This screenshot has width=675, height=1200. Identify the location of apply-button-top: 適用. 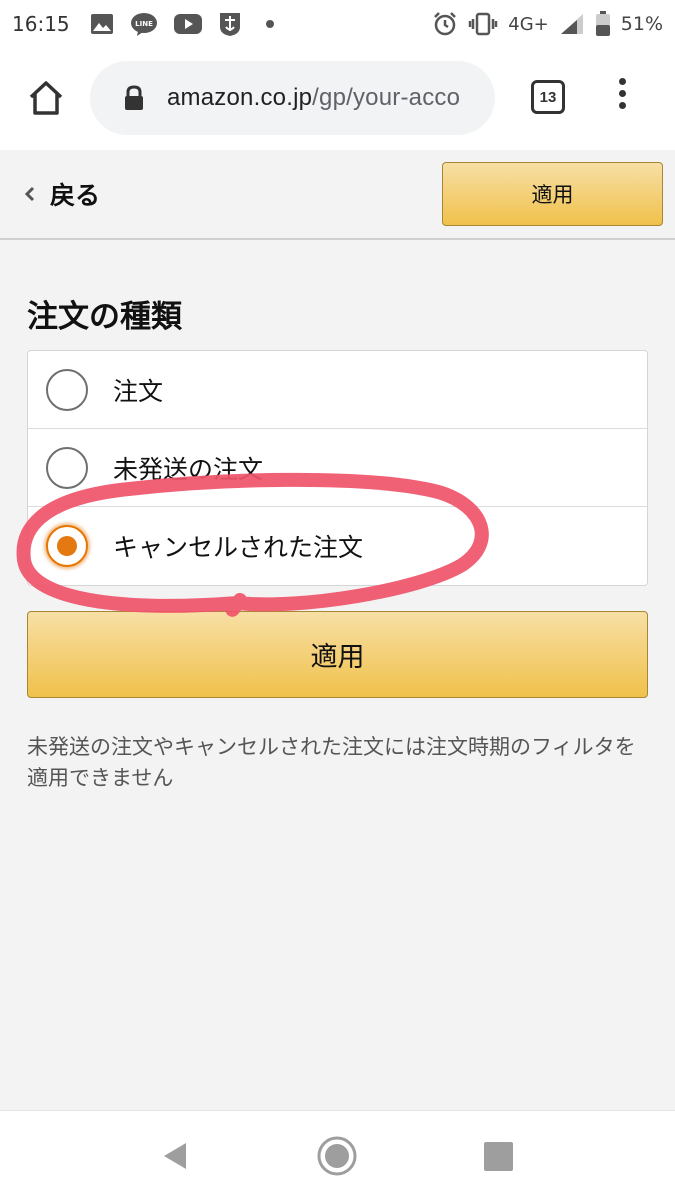
(552, 194).